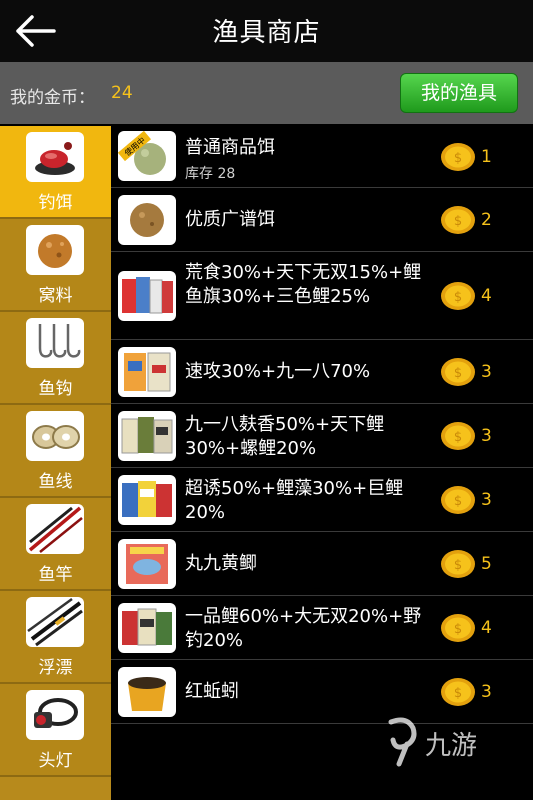  What do you see at coordinates (147, 156) in the screenshot?
I see `bait-ball-image: 使用中` at bounding box center [147, 156].